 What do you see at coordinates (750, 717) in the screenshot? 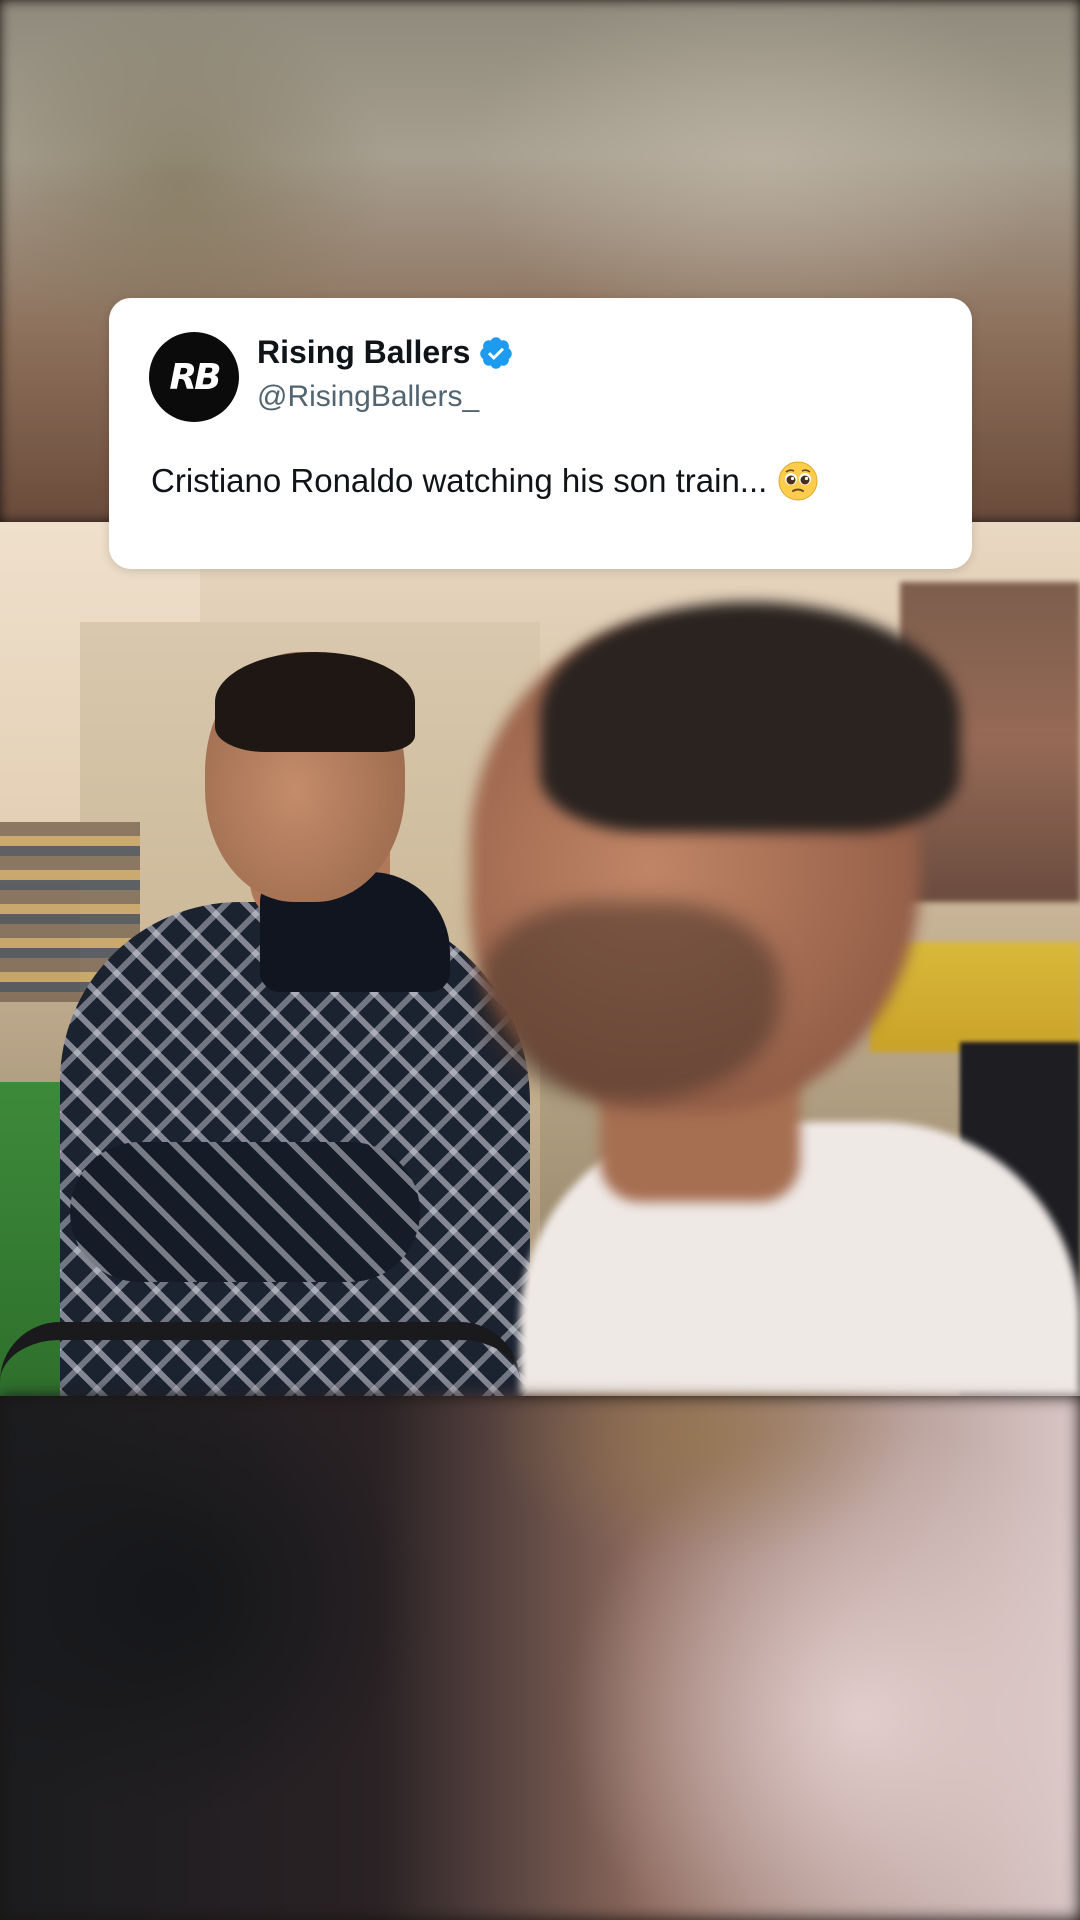
I see `foreground-hair` at bounding box center [750, 717].